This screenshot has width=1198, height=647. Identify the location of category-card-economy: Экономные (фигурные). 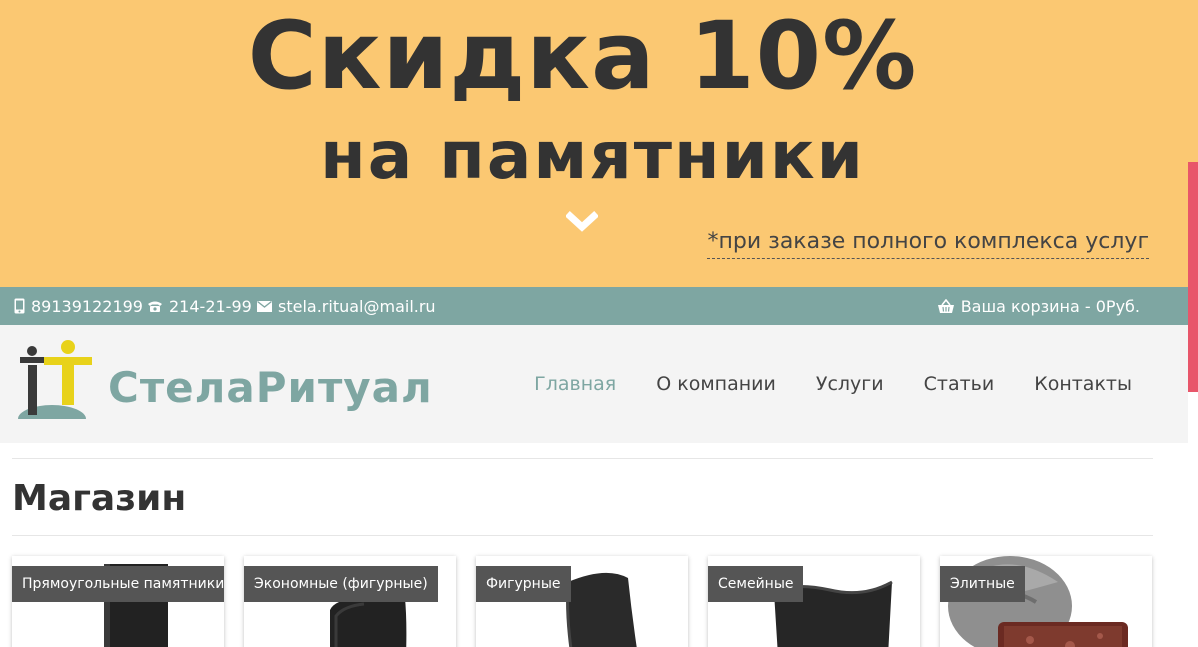
(350, 601).